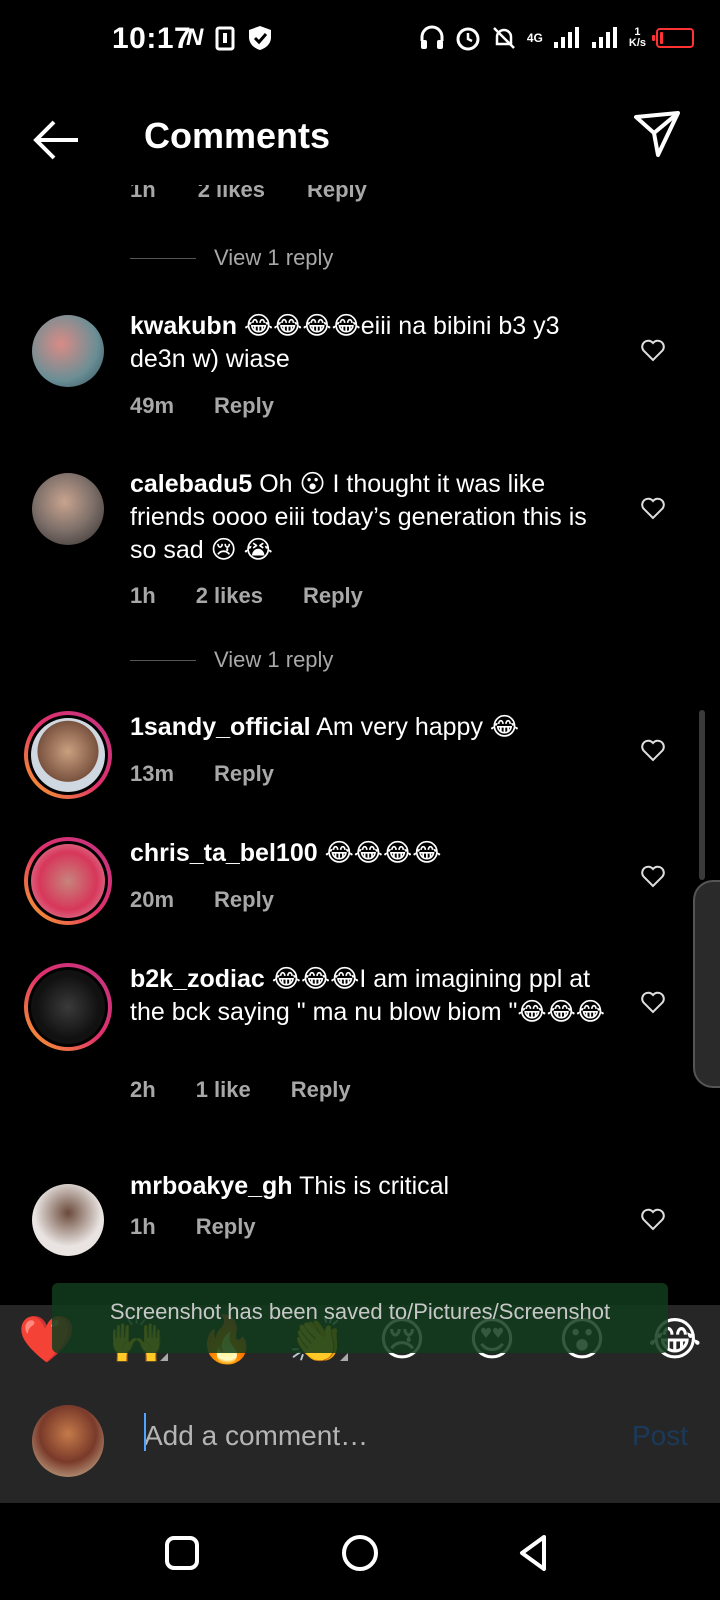  I want to click on comment-meta: 13m Reply, so click(202, 773).